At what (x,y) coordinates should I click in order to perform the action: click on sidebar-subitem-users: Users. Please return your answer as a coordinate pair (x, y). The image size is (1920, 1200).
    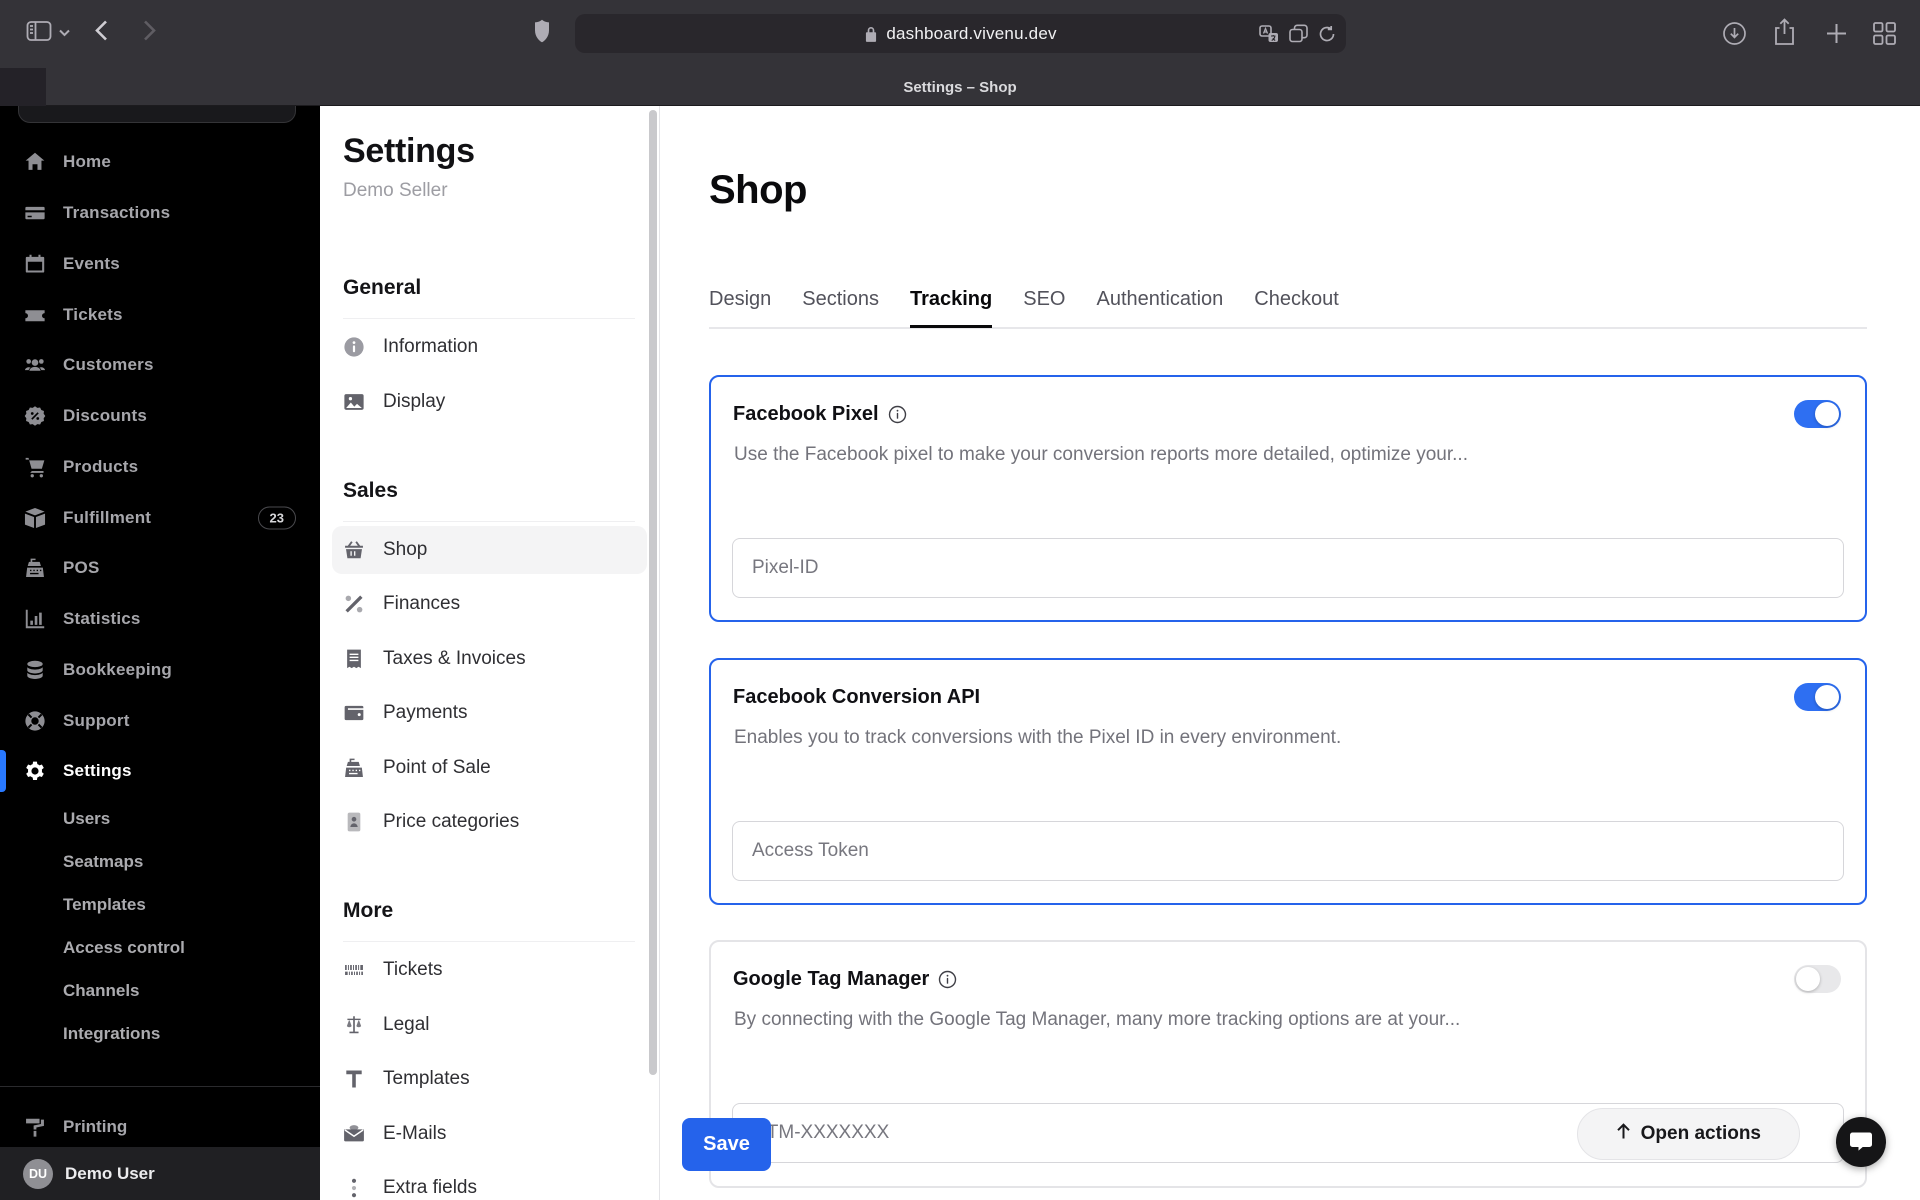
    Looking at the image, I should click on (160, 818).